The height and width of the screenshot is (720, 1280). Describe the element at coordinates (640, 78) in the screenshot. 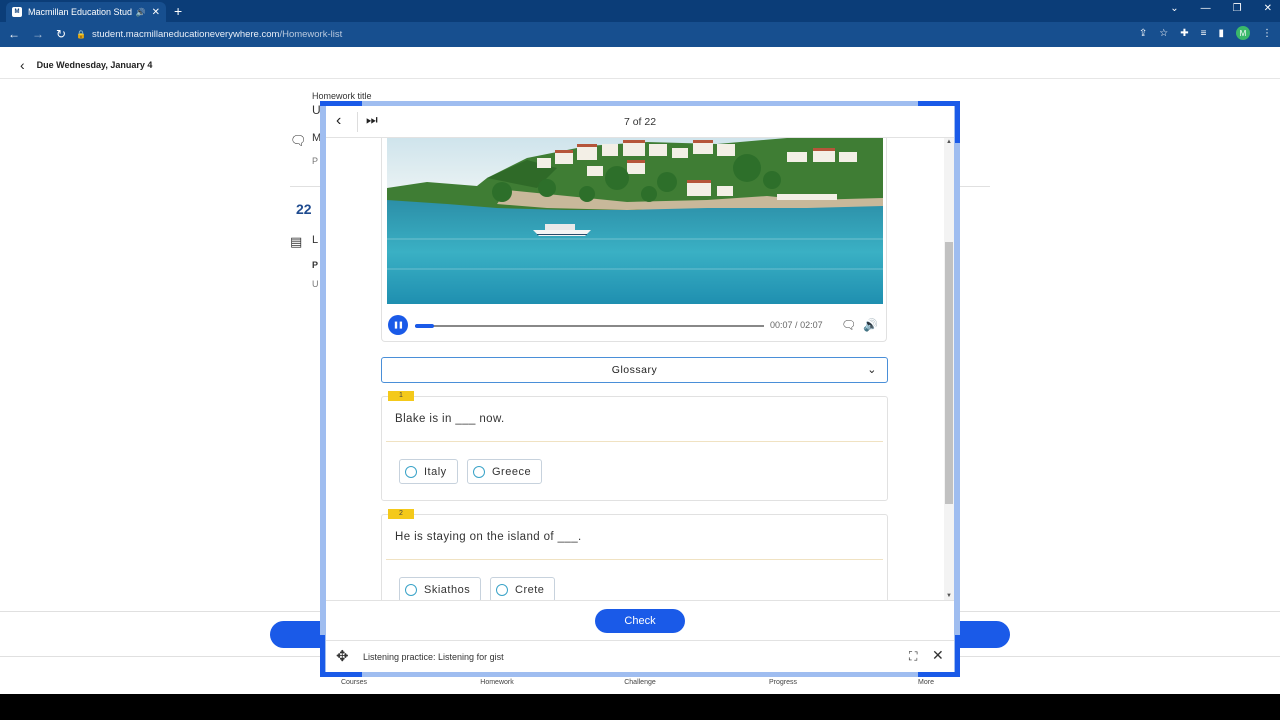

I see `header-divider` at that location.